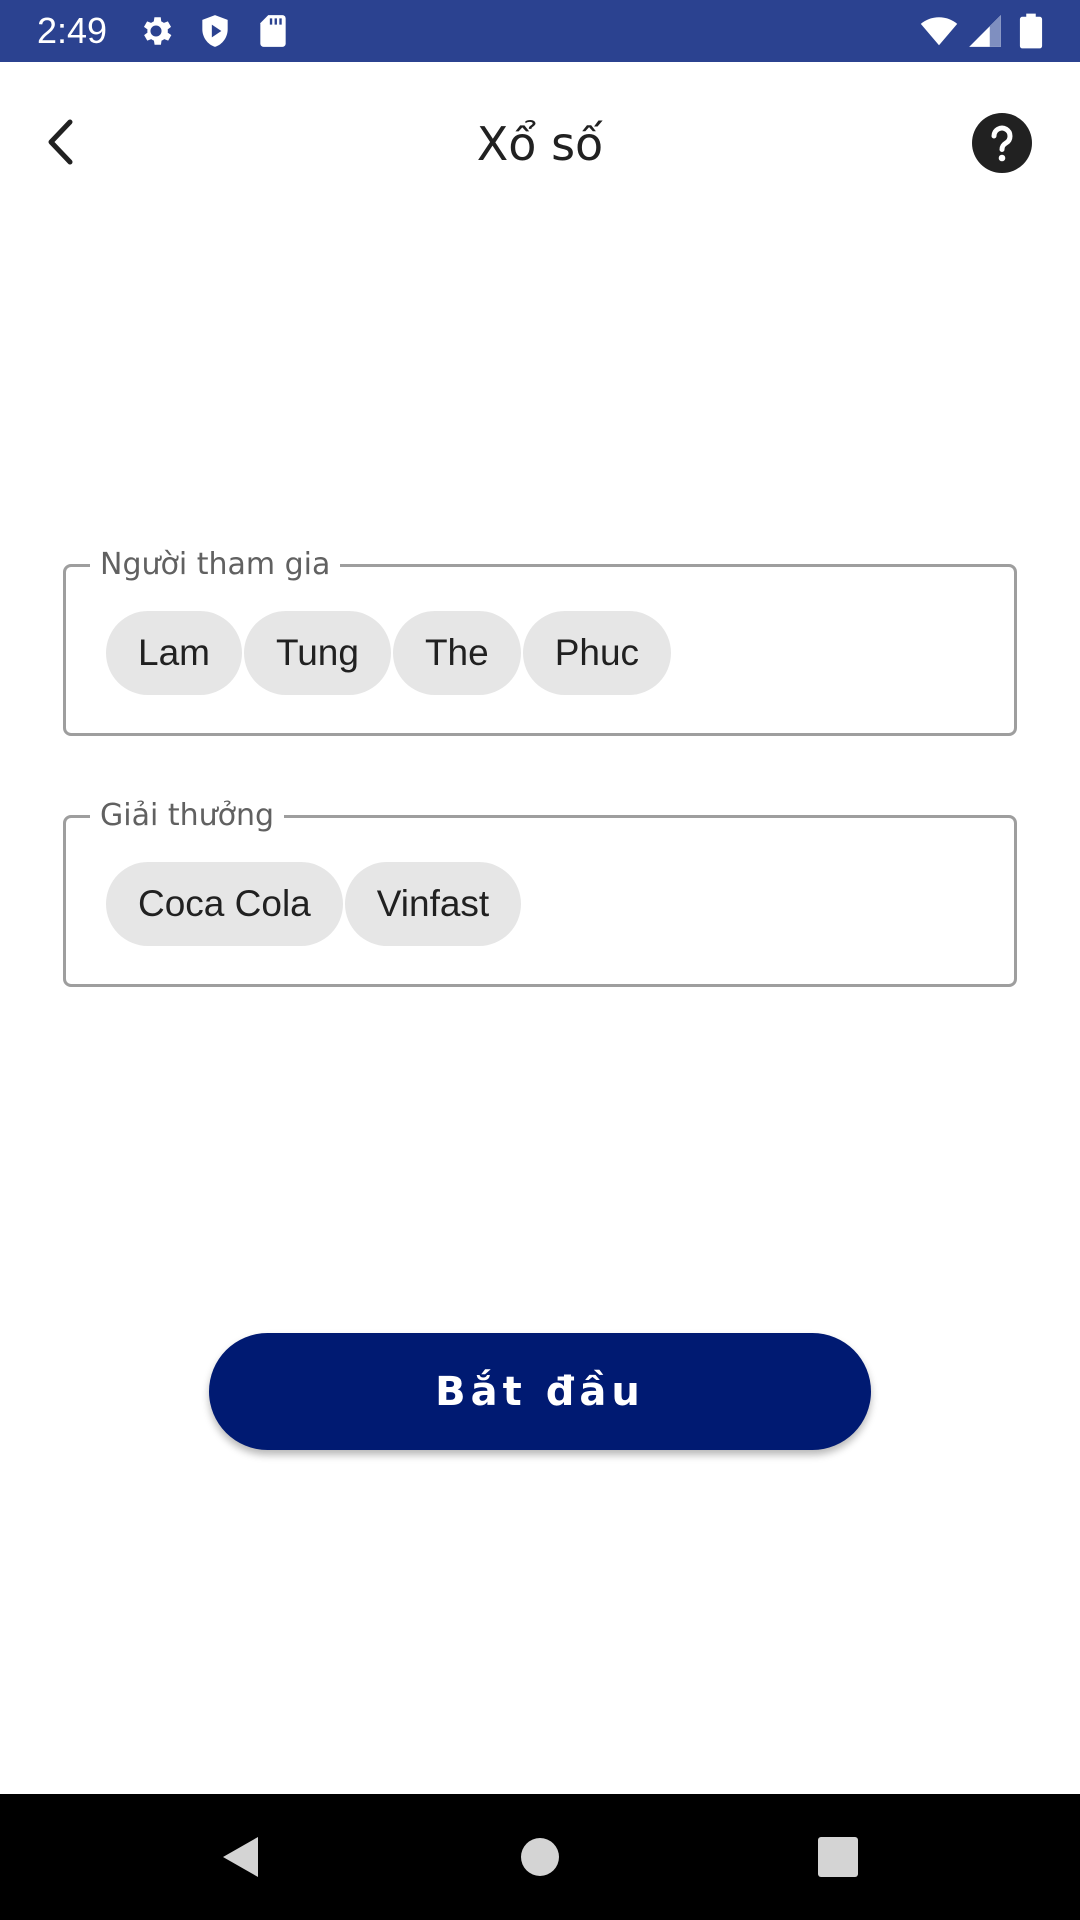 The width and height of the screenshot is (1080, 1920). I want to click on help-button, so click(1002, 143).